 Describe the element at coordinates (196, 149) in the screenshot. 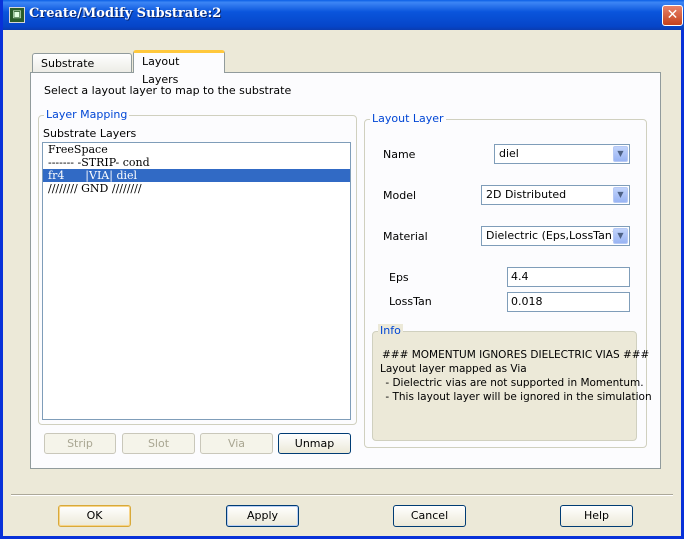

I see `list-item: FreeSpace` at that location.